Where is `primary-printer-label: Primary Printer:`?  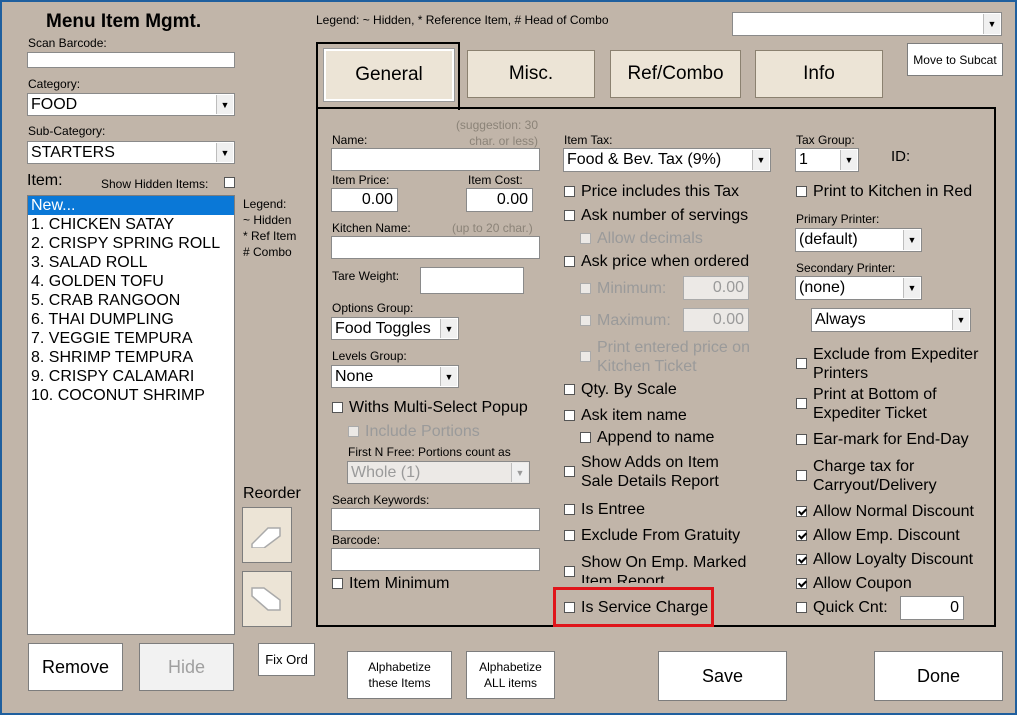 primary-printer-label: Primary Printer: is located at coordinates (838, 219).